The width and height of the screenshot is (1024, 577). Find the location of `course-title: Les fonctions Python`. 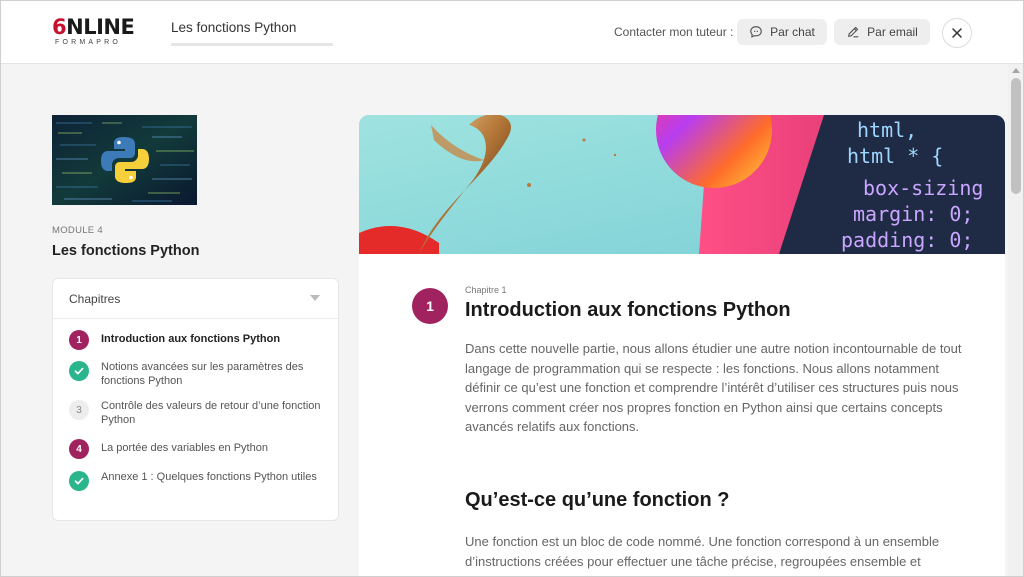

course-title: Les fonctions Python is located at coordinates (234, 27).